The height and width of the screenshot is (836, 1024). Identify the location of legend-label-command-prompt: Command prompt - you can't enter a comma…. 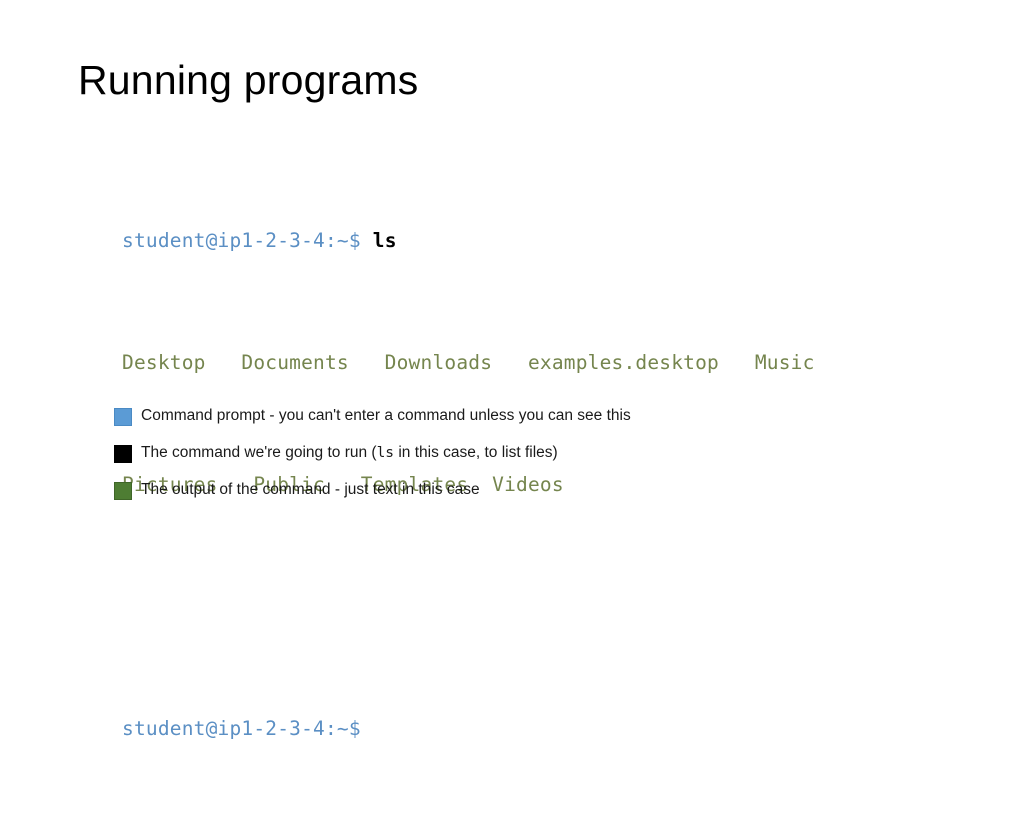
(386, 416).